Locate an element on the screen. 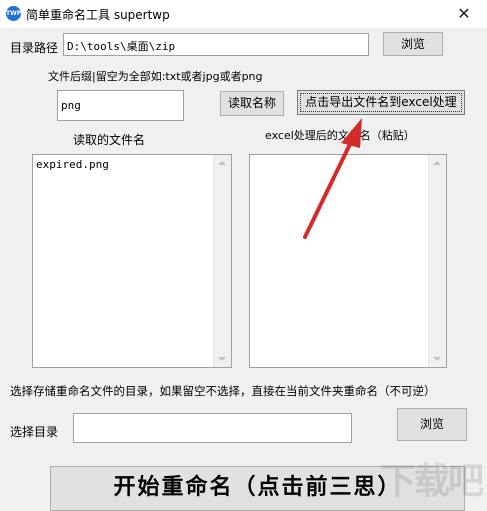 The image size is (487, 511). watermark: 下载吧 is located at coordinates (432, 481).